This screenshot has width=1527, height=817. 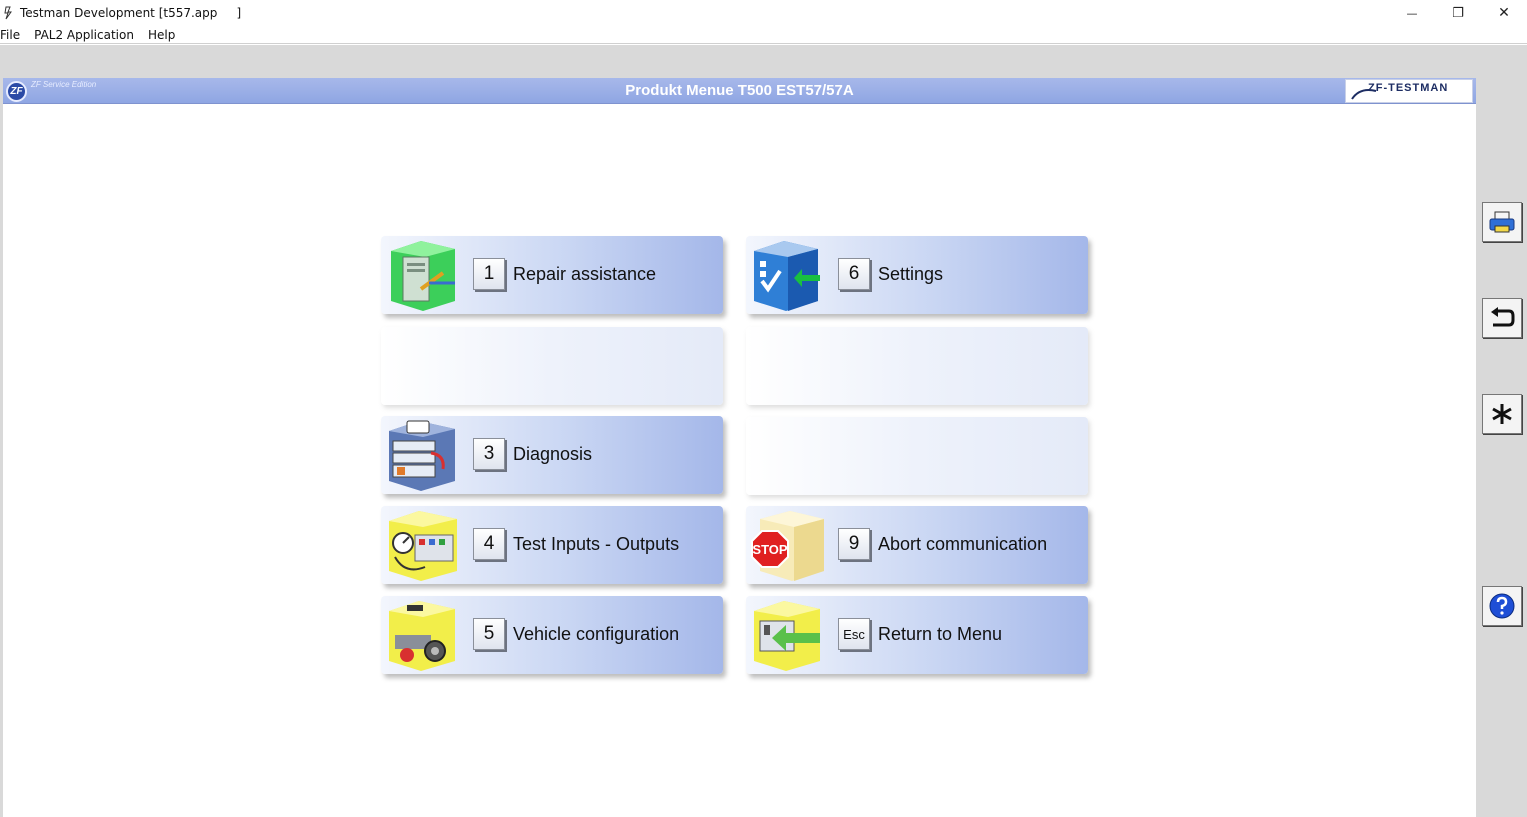 What do you see at coordinates (1408, 88) in the screenshot?
I see `brand-text: ZF-TESTMAN` at bounding box center [1408, 88].